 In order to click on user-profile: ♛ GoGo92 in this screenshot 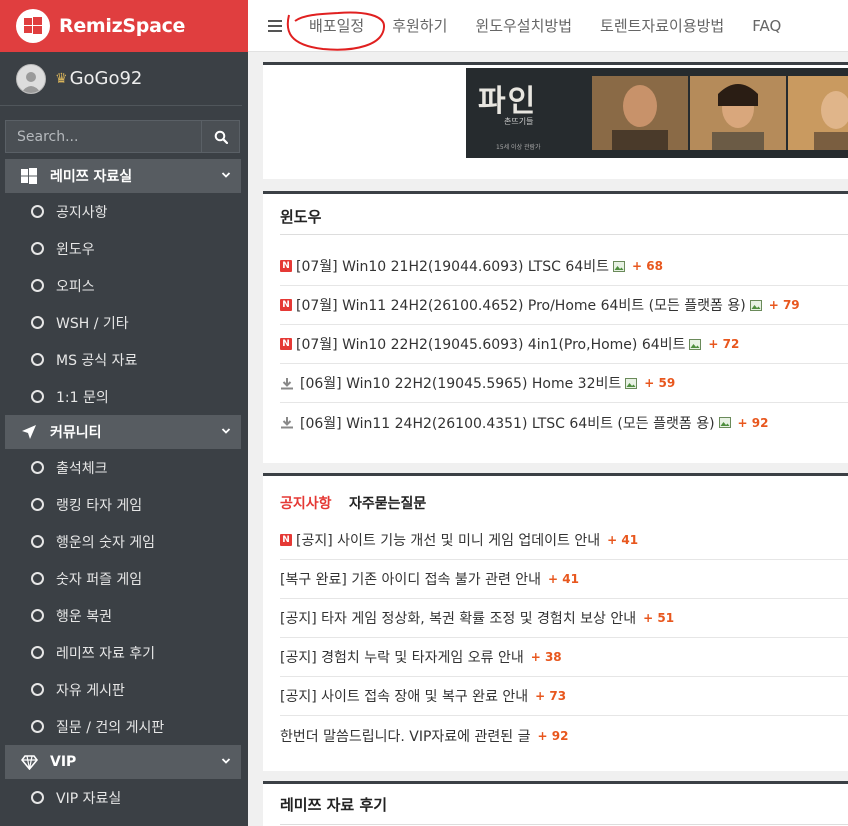, I will do `click(121, 79)`.